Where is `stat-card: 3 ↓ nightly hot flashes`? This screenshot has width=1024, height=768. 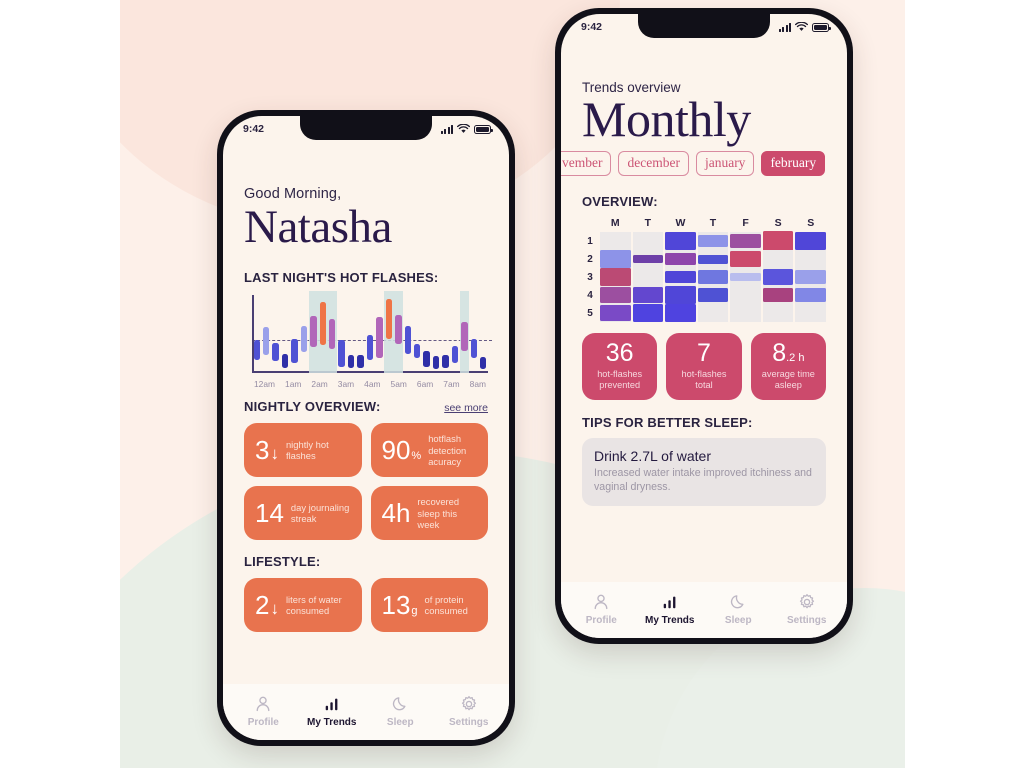
stat-card: 3 ↓ nightly hot flashes is located at coordinates (303, 450).